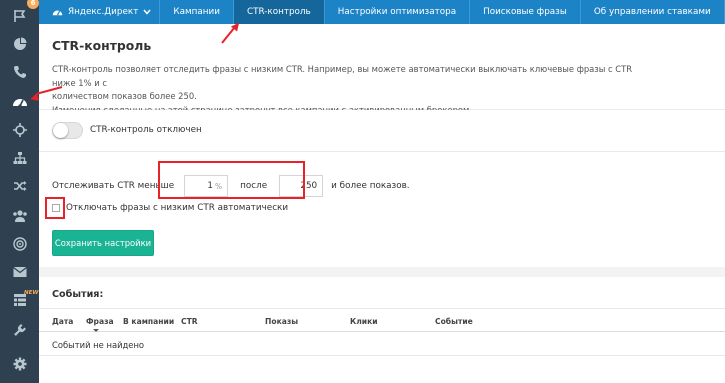  I want to click on new-badge: NEW, so click(31, 293).